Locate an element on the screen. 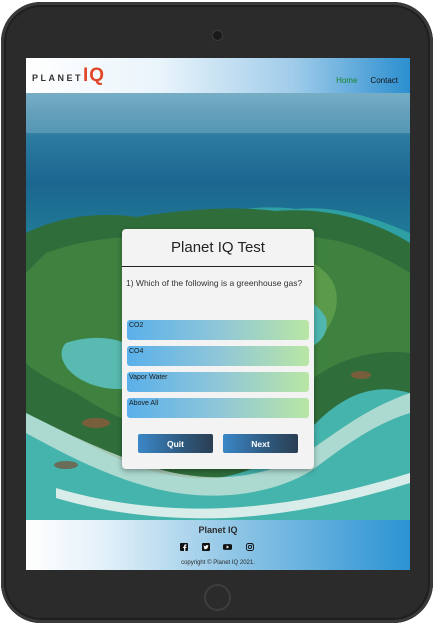 The height and width of the screenshot is (625, 434). facebook-icon is located at coordinates (183, 546).